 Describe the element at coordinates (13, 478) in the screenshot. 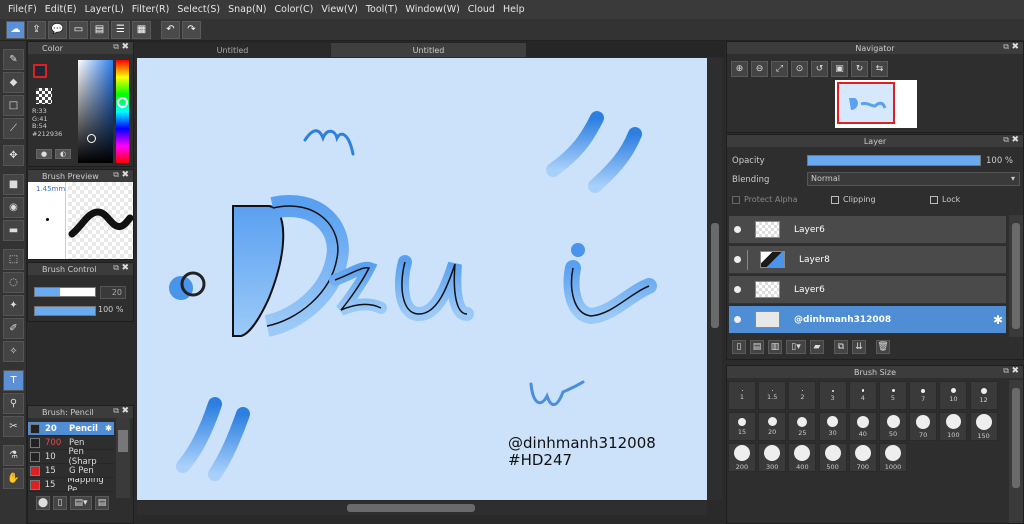

I see `hand-tool-icon: ✋` at that location.